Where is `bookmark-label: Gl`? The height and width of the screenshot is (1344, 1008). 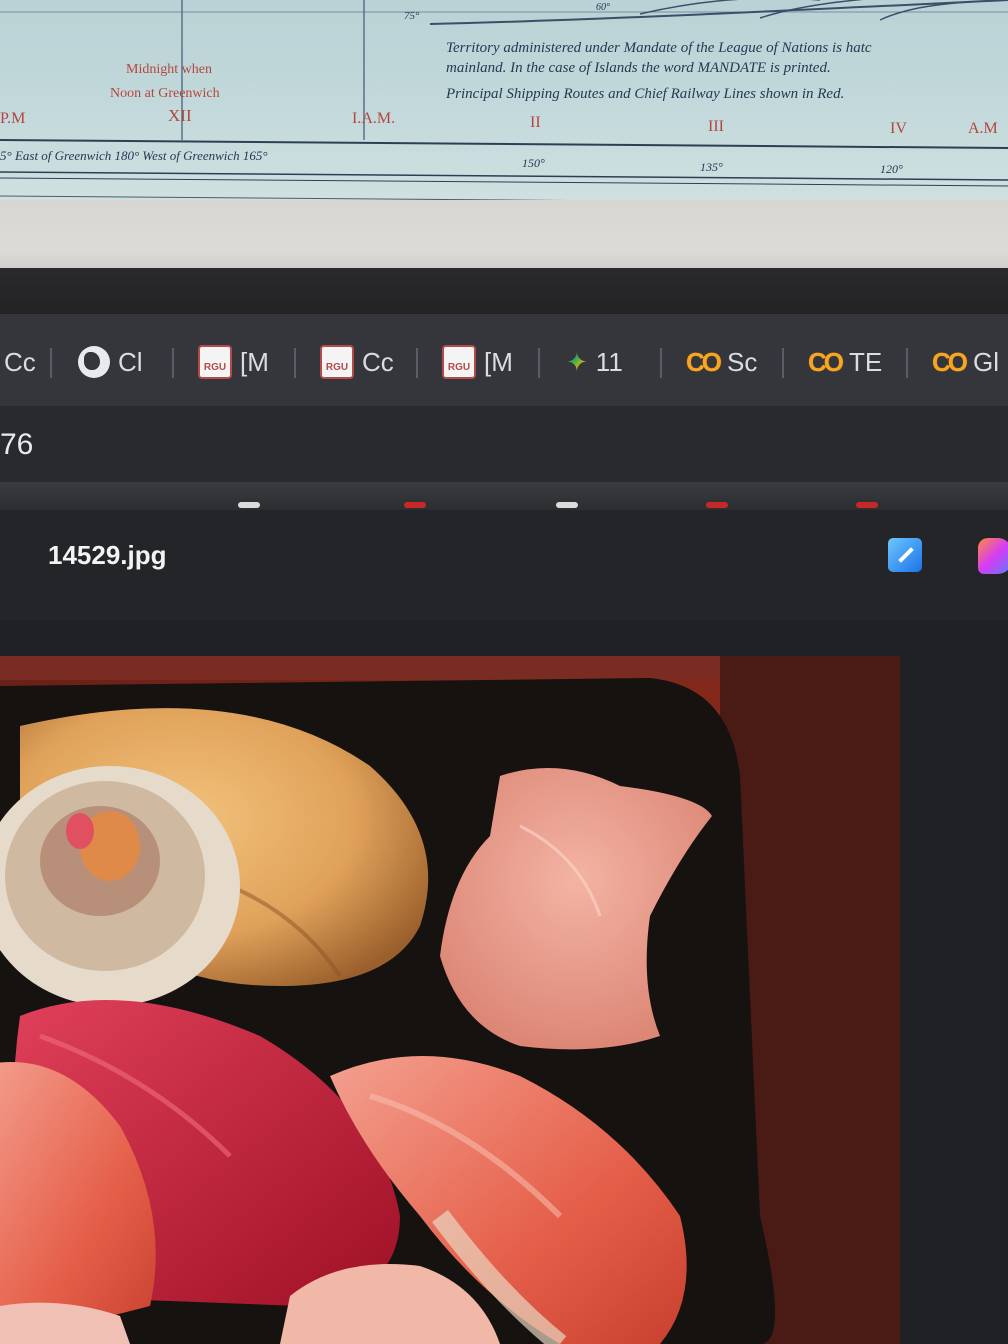
bookmark-label: Gl is located at coordinates (986, 361).